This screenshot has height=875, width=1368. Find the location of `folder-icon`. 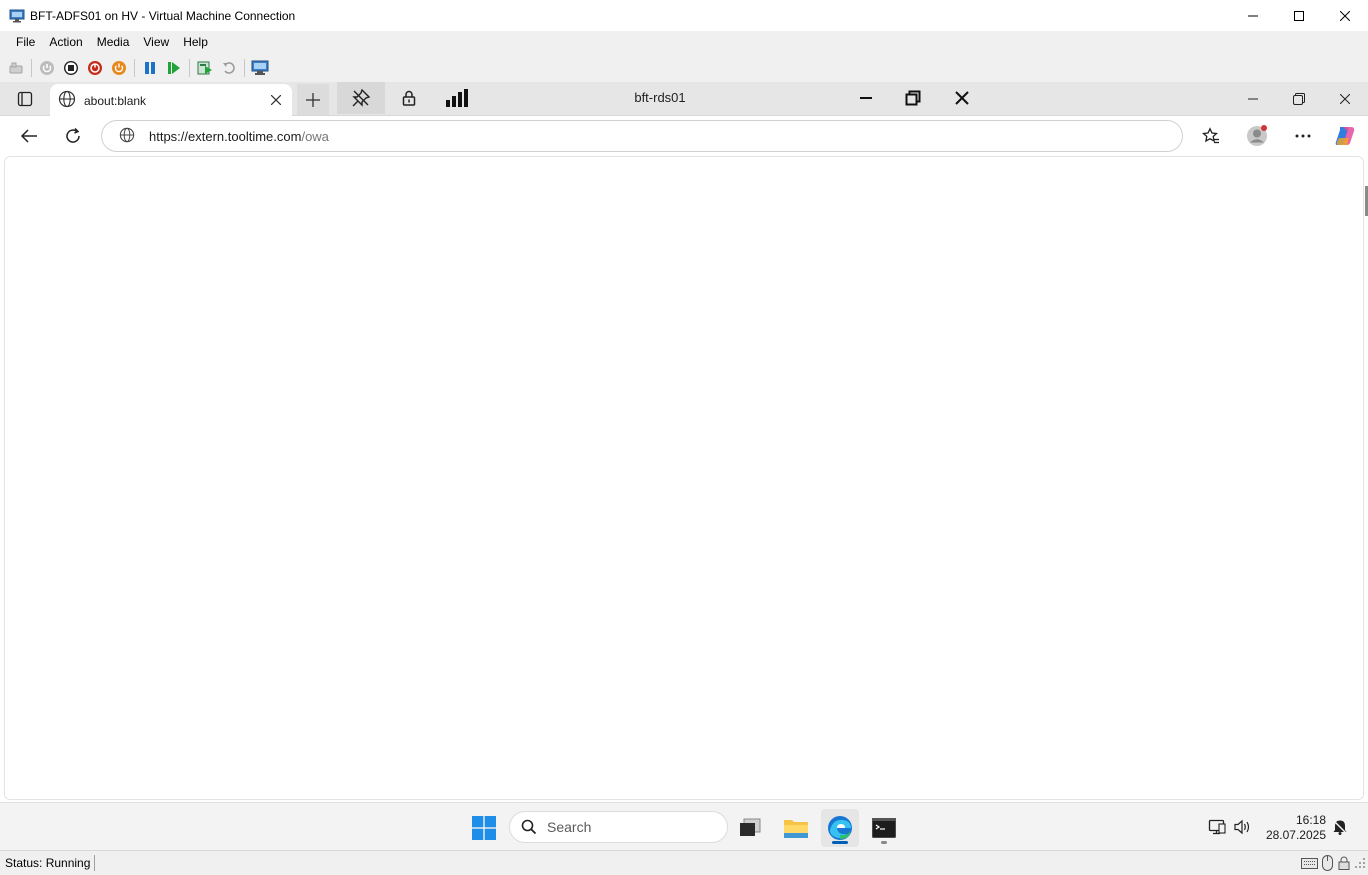

folder-icon is located at coordinates (796, 829).